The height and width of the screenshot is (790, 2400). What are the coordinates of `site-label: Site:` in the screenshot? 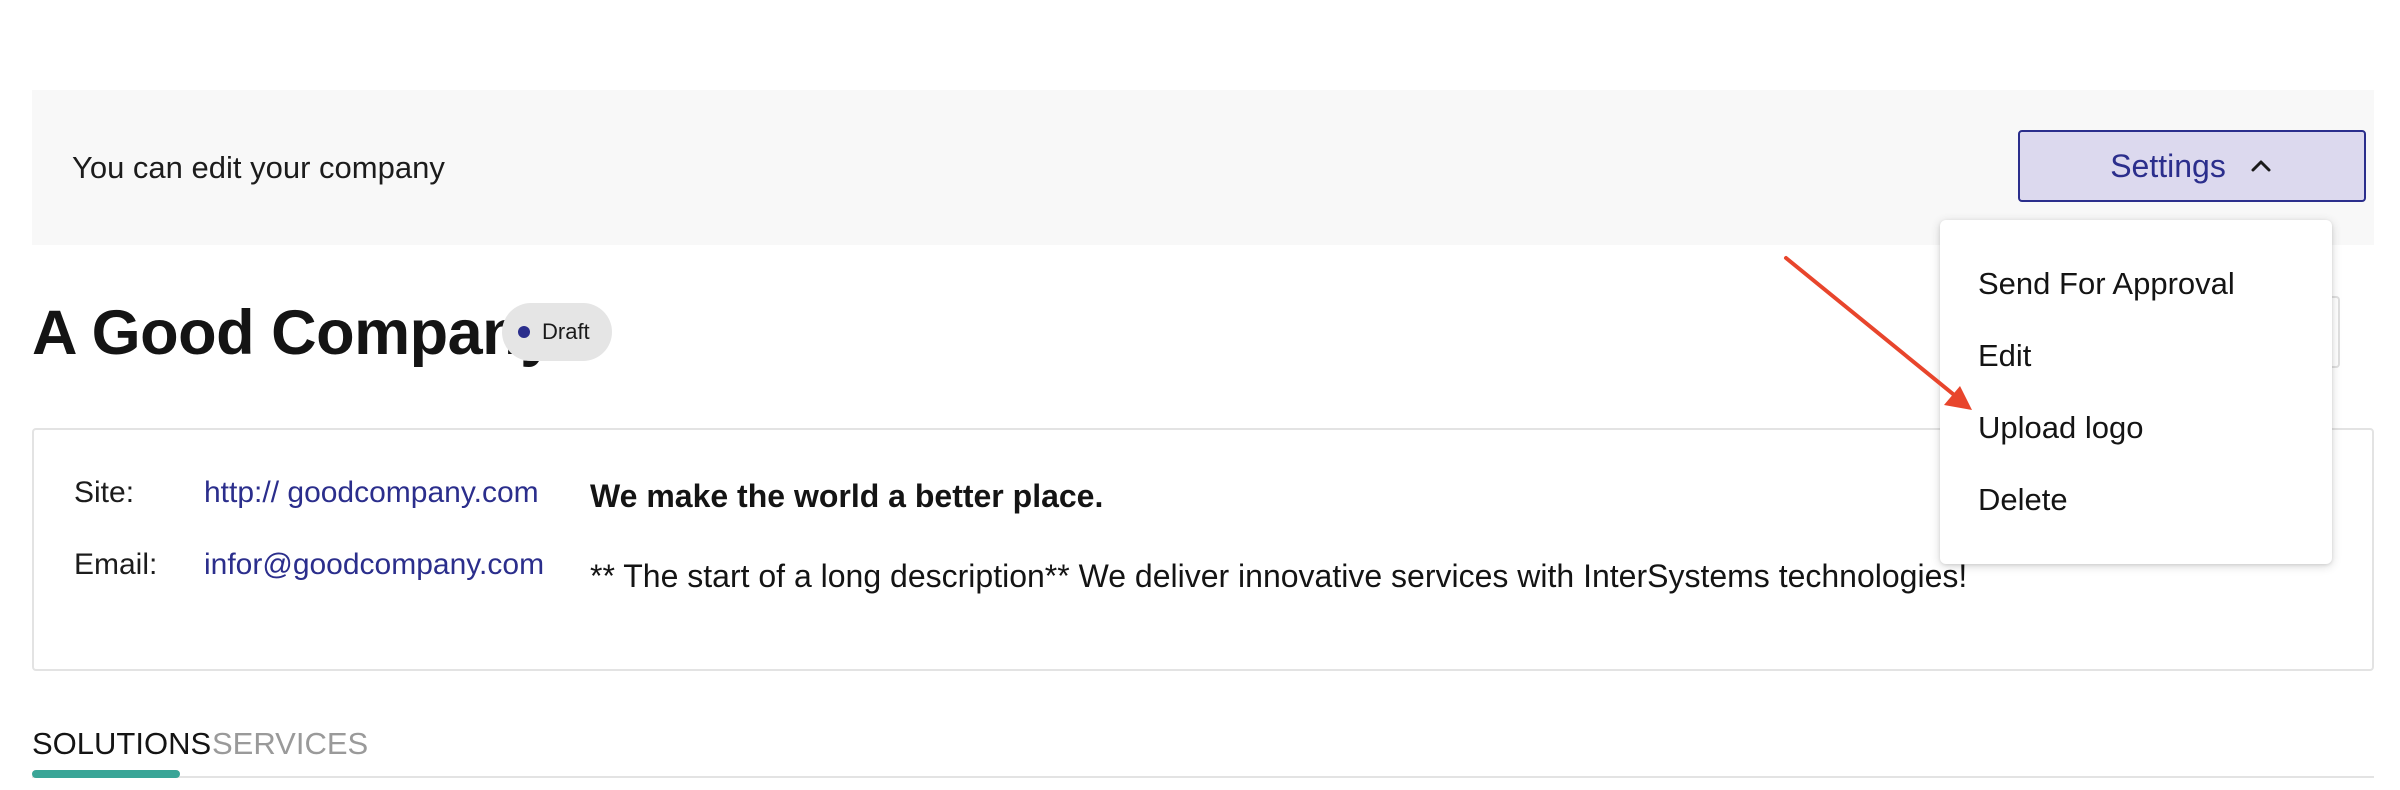 It's located at (104, 492).